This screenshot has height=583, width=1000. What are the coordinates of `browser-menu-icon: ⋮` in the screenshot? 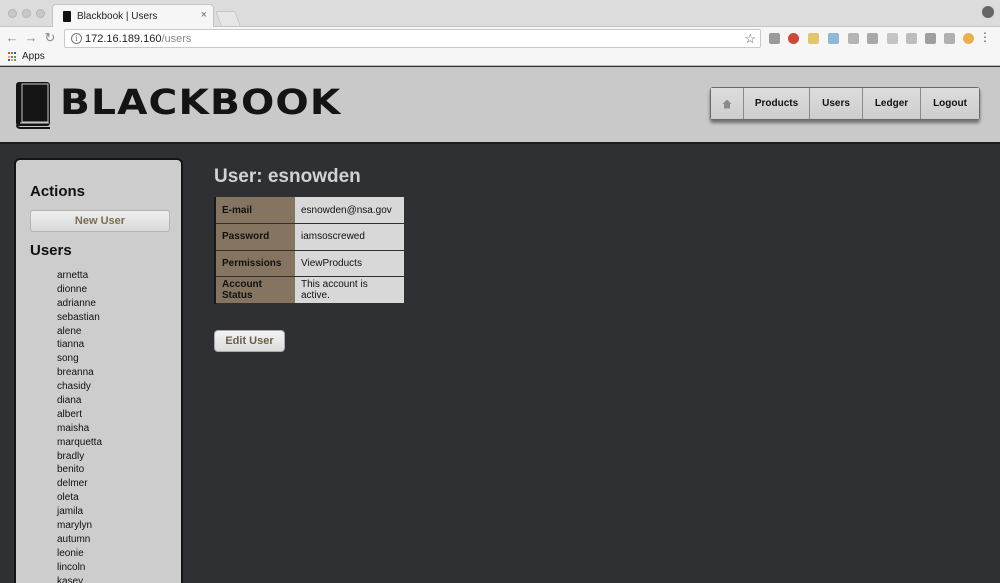 It's located at (985, 37).